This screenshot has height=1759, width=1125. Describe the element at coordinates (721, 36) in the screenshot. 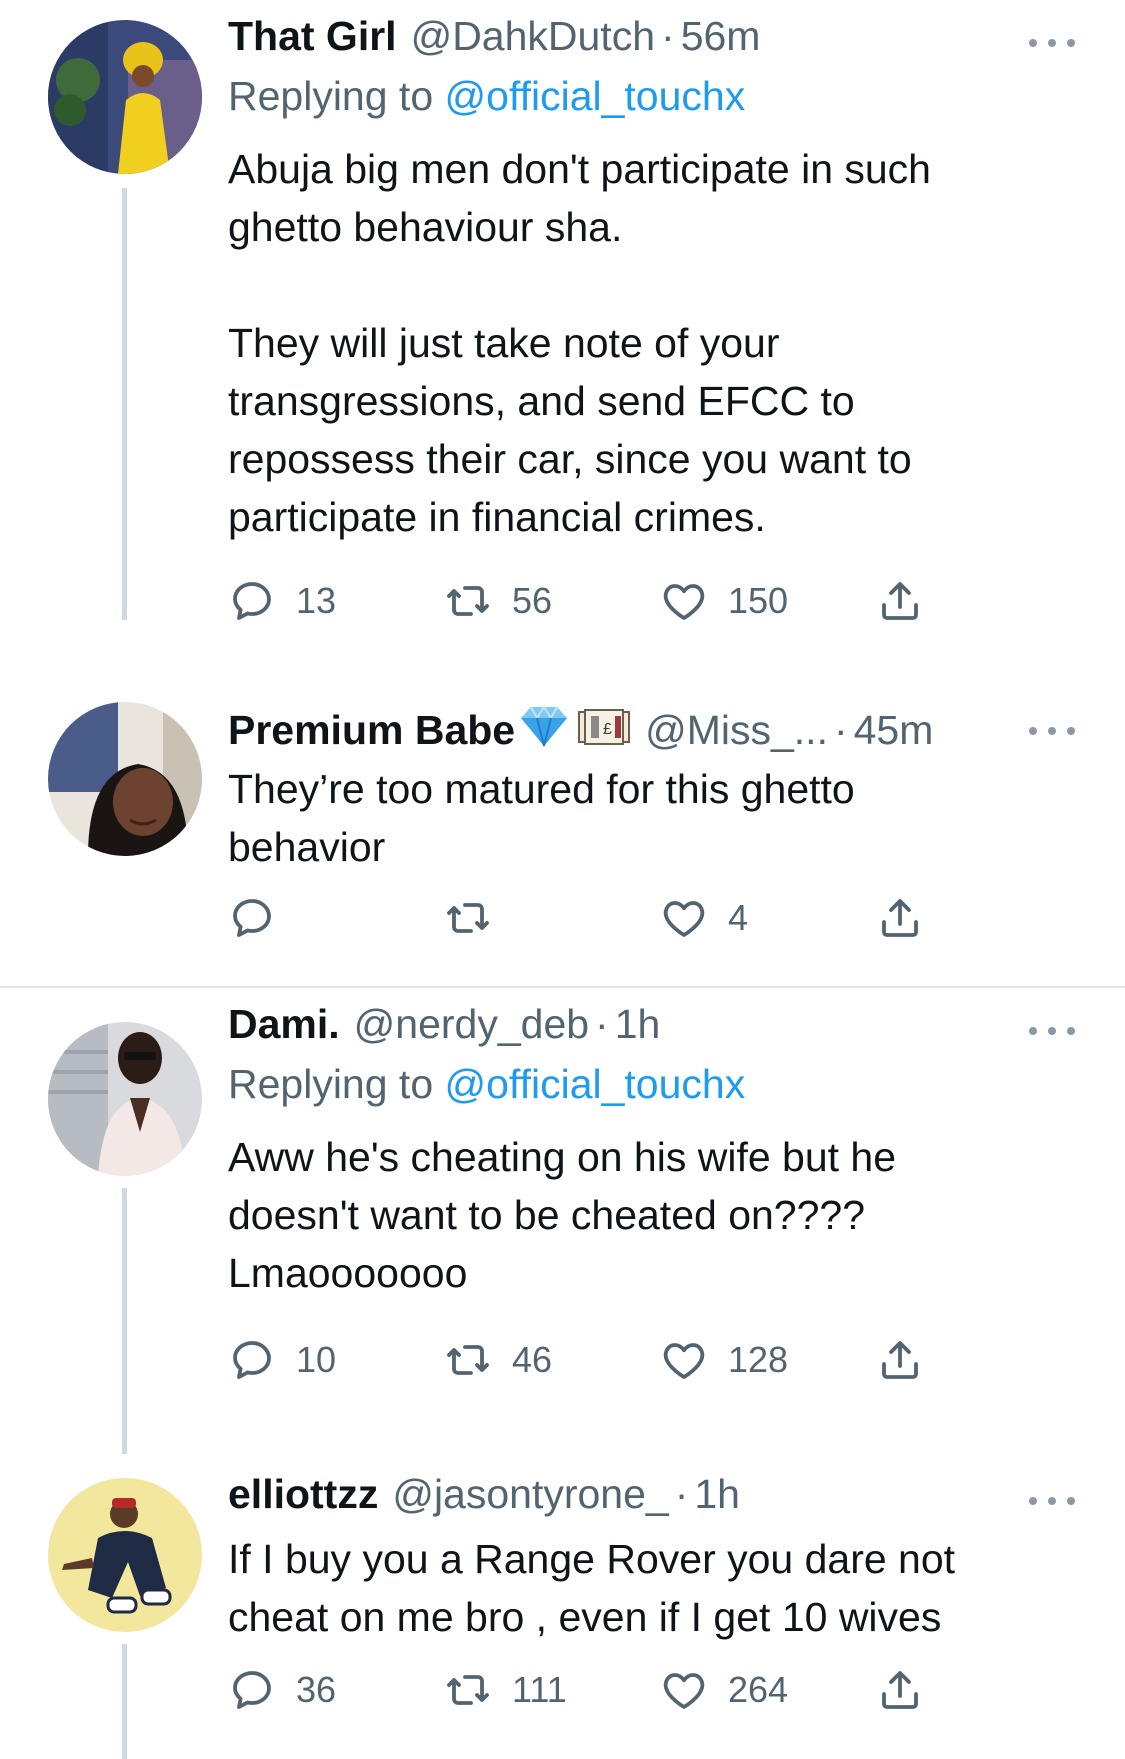

I see `timestamp: 56m` at that location.